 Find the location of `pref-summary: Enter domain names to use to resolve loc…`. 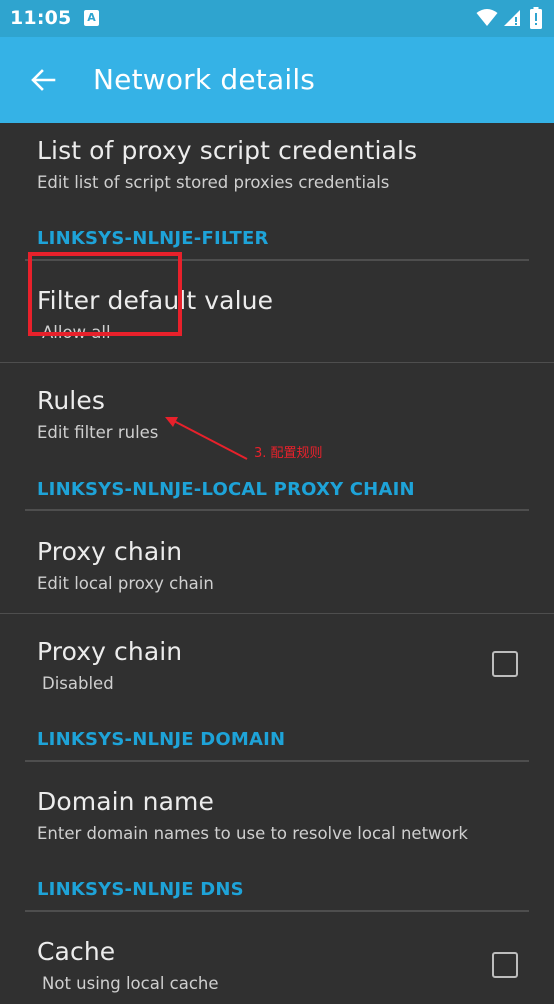

pref-summary: Enter domain names to use to resolve loc… is located at coordinates (252, 833).